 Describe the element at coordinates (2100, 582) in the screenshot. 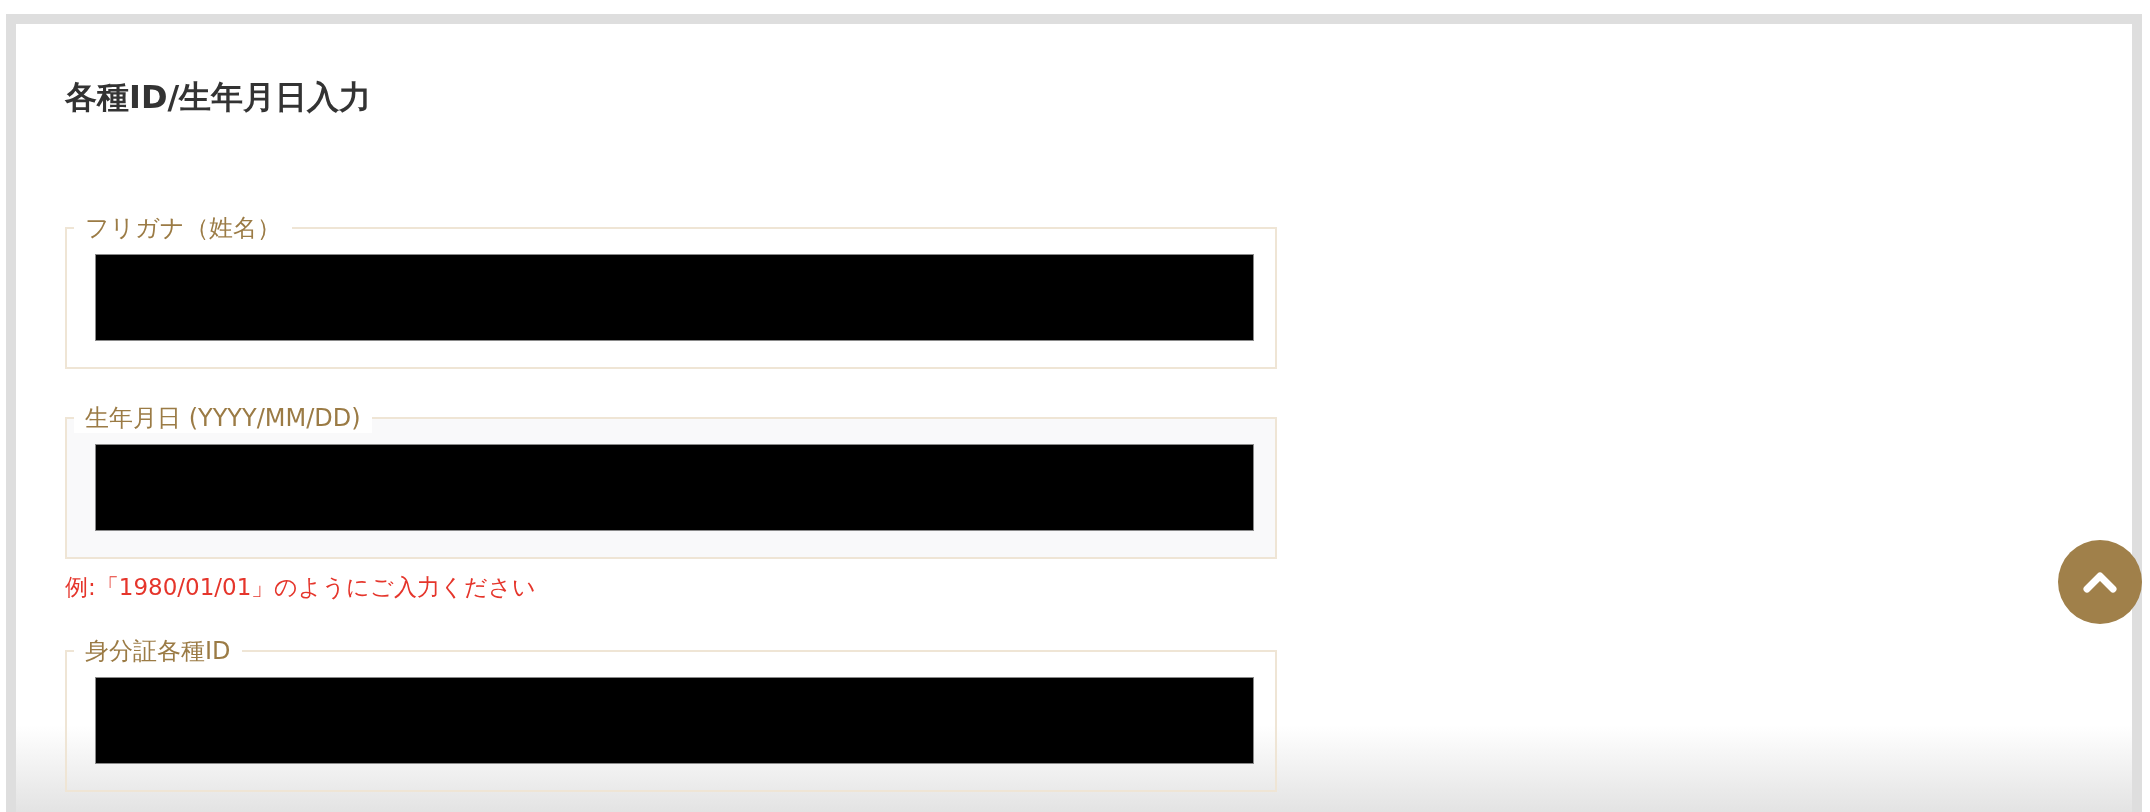

I see `chevron-up-icon` at that location.